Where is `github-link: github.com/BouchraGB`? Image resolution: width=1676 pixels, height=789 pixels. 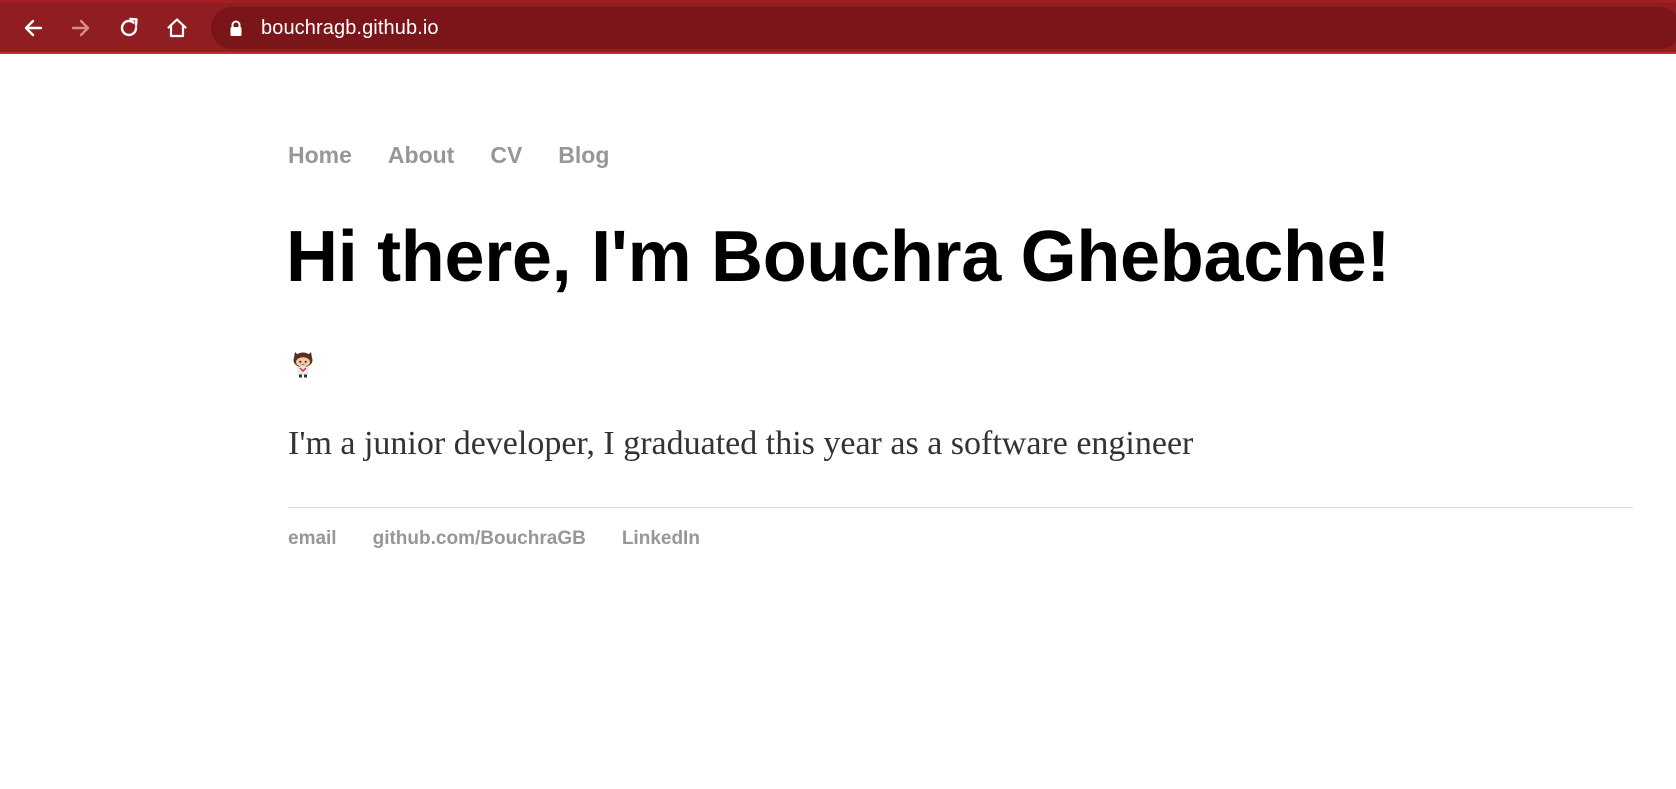 github-link: github.com/BouchraGB is located at coordinates (479, 539).